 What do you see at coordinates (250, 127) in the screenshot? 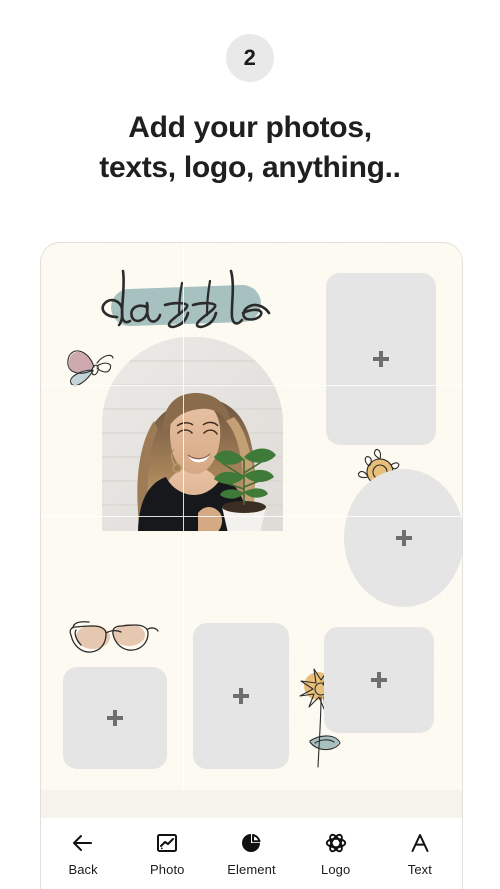
I see `headline-line-1: Add your photos,` at bounding box center [250, 127].